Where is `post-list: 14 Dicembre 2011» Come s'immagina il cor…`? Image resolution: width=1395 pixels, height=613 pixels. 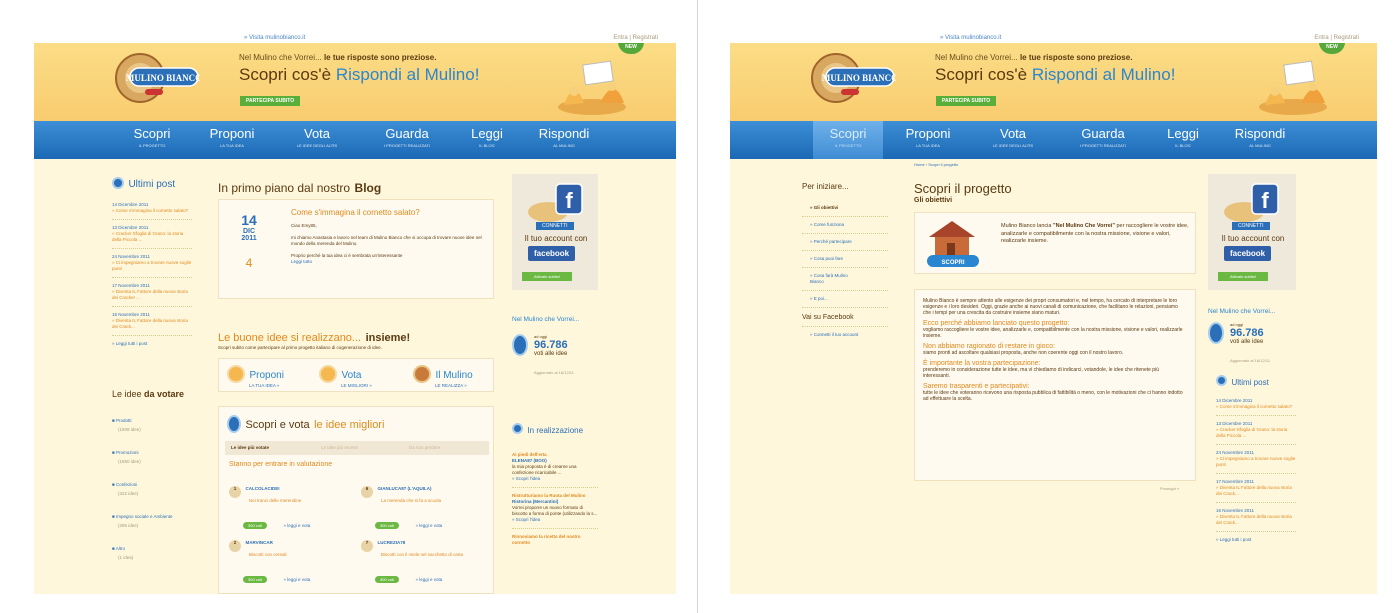
post-list: 14 Dicembre 2011» Come s'immagina il cor… is located at coordinates (152, 274).